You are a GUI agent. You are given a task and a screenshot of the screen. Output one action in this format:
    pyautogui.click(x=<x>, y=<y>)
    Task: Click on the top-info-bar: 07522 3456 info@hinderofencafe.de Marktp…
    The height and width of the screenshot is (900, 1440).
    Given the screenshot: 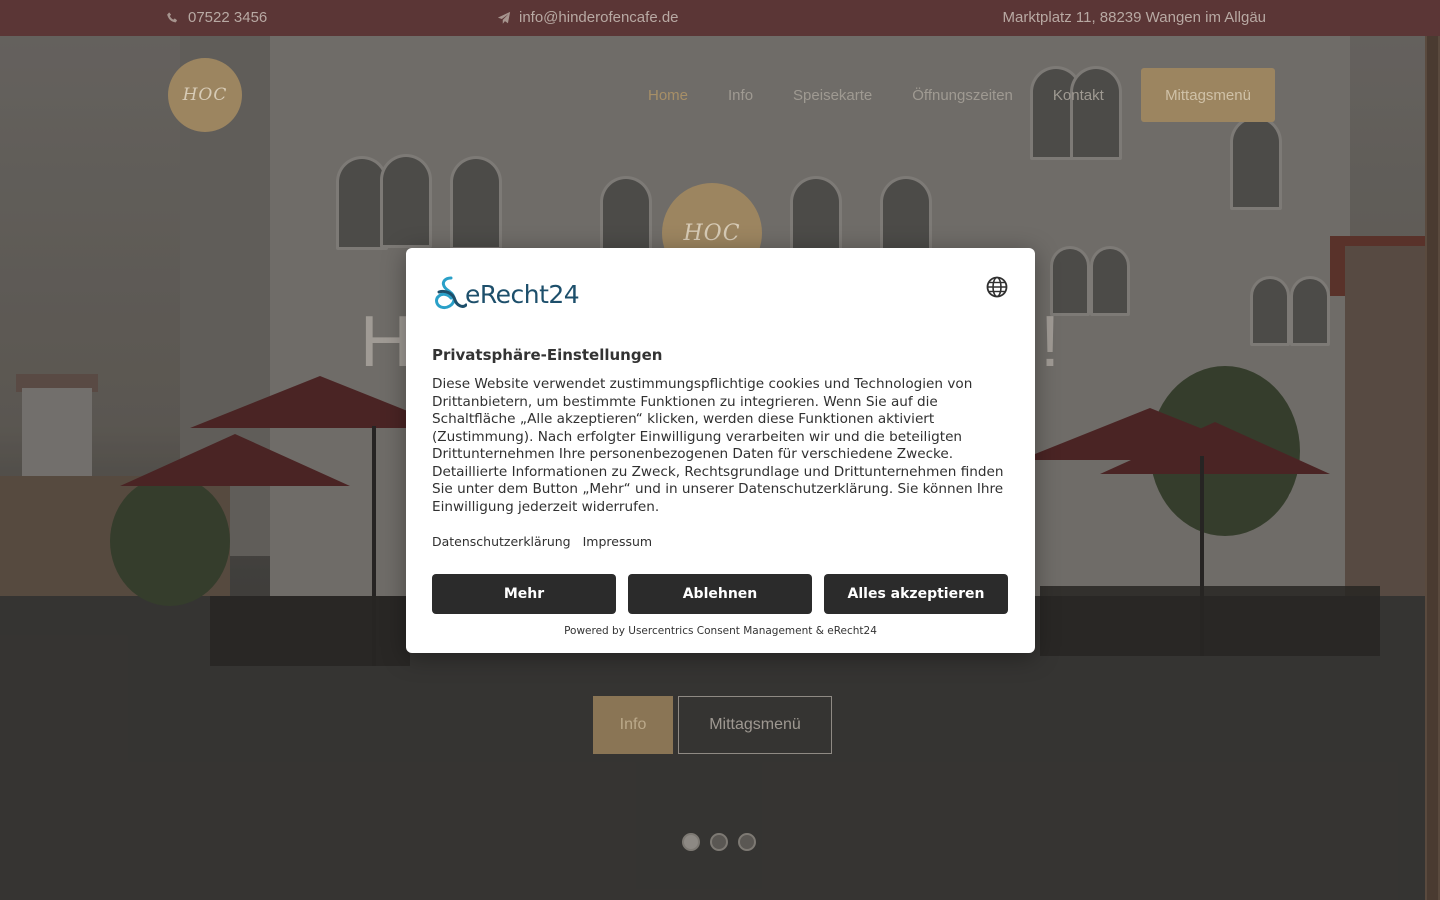 What is the action you would take?
    pyautogui.click(x=720, y=18)
    